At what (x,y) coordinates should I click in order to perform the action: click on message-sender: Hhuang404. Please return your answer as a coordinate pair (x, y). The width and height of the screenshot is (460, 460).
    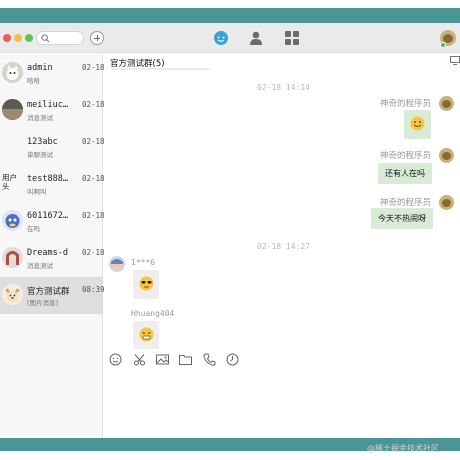
    Looking at the image, I should click on (153, 313).